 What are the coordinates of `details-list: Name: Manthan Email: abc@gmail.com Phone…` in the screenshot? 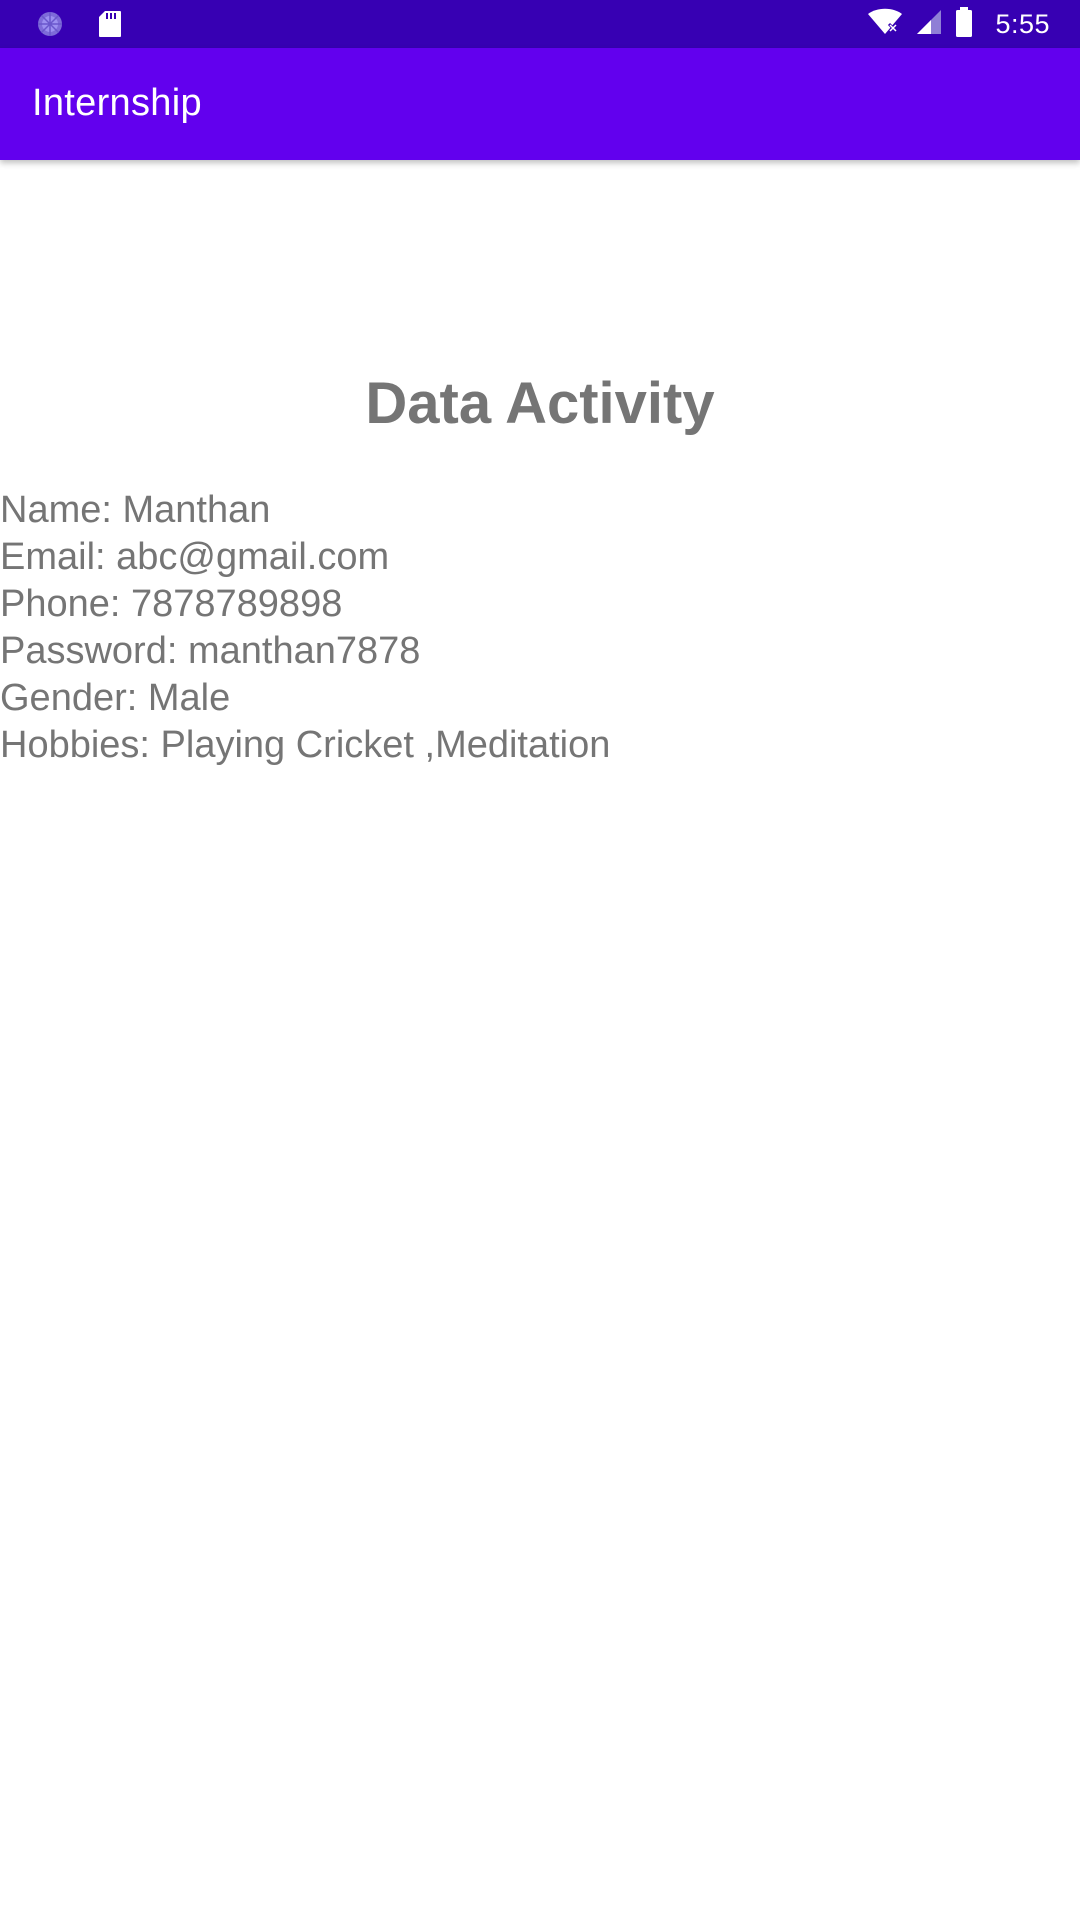 It's located at (305, 628).